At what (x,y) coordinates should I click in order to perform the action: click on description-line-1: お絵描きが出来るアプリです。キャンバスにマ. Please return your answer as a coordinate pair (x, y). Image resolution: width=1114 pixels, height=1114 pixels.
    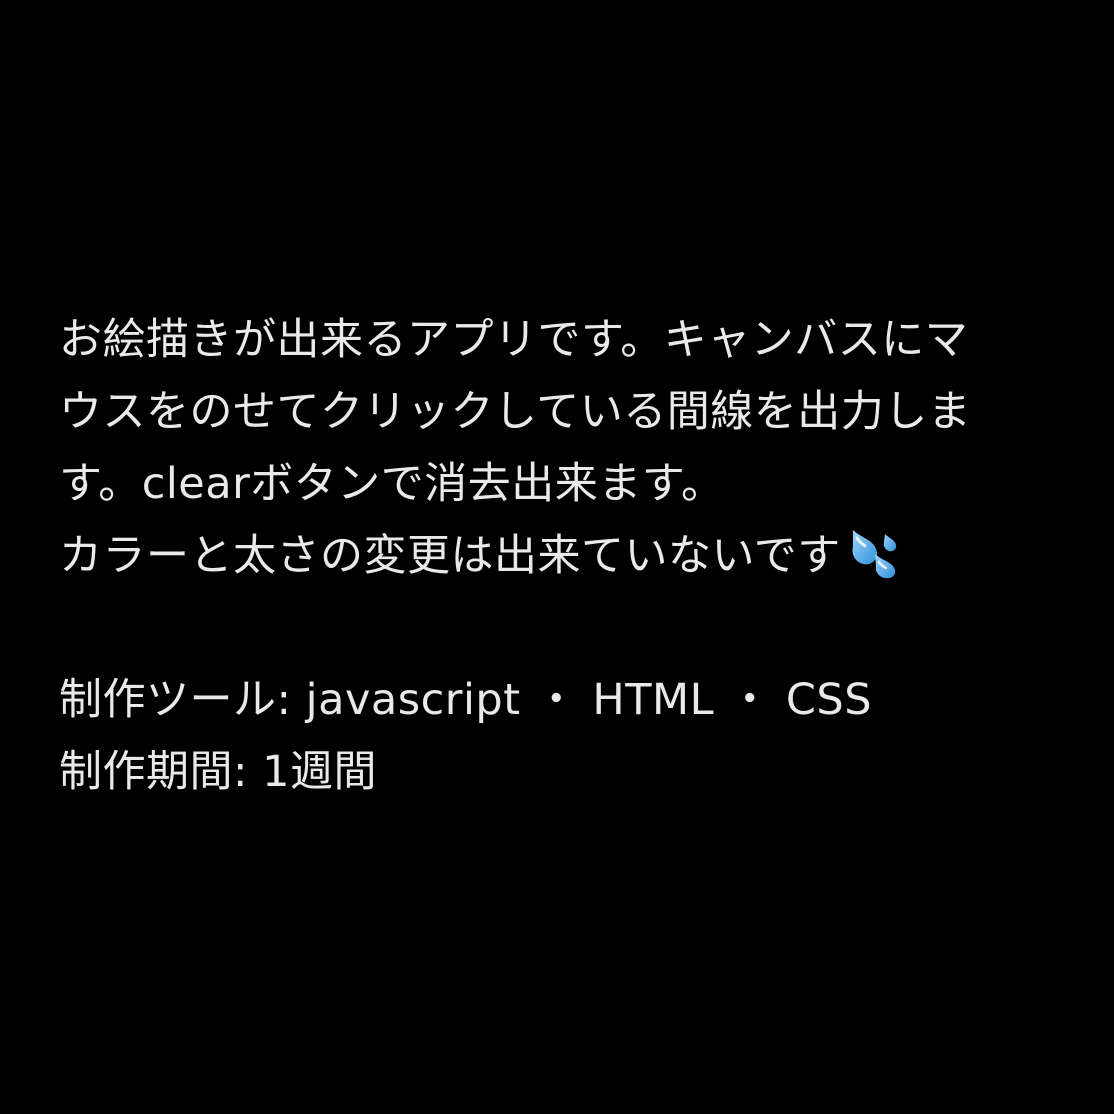
    Looking at the image, I should click on (514, 340).